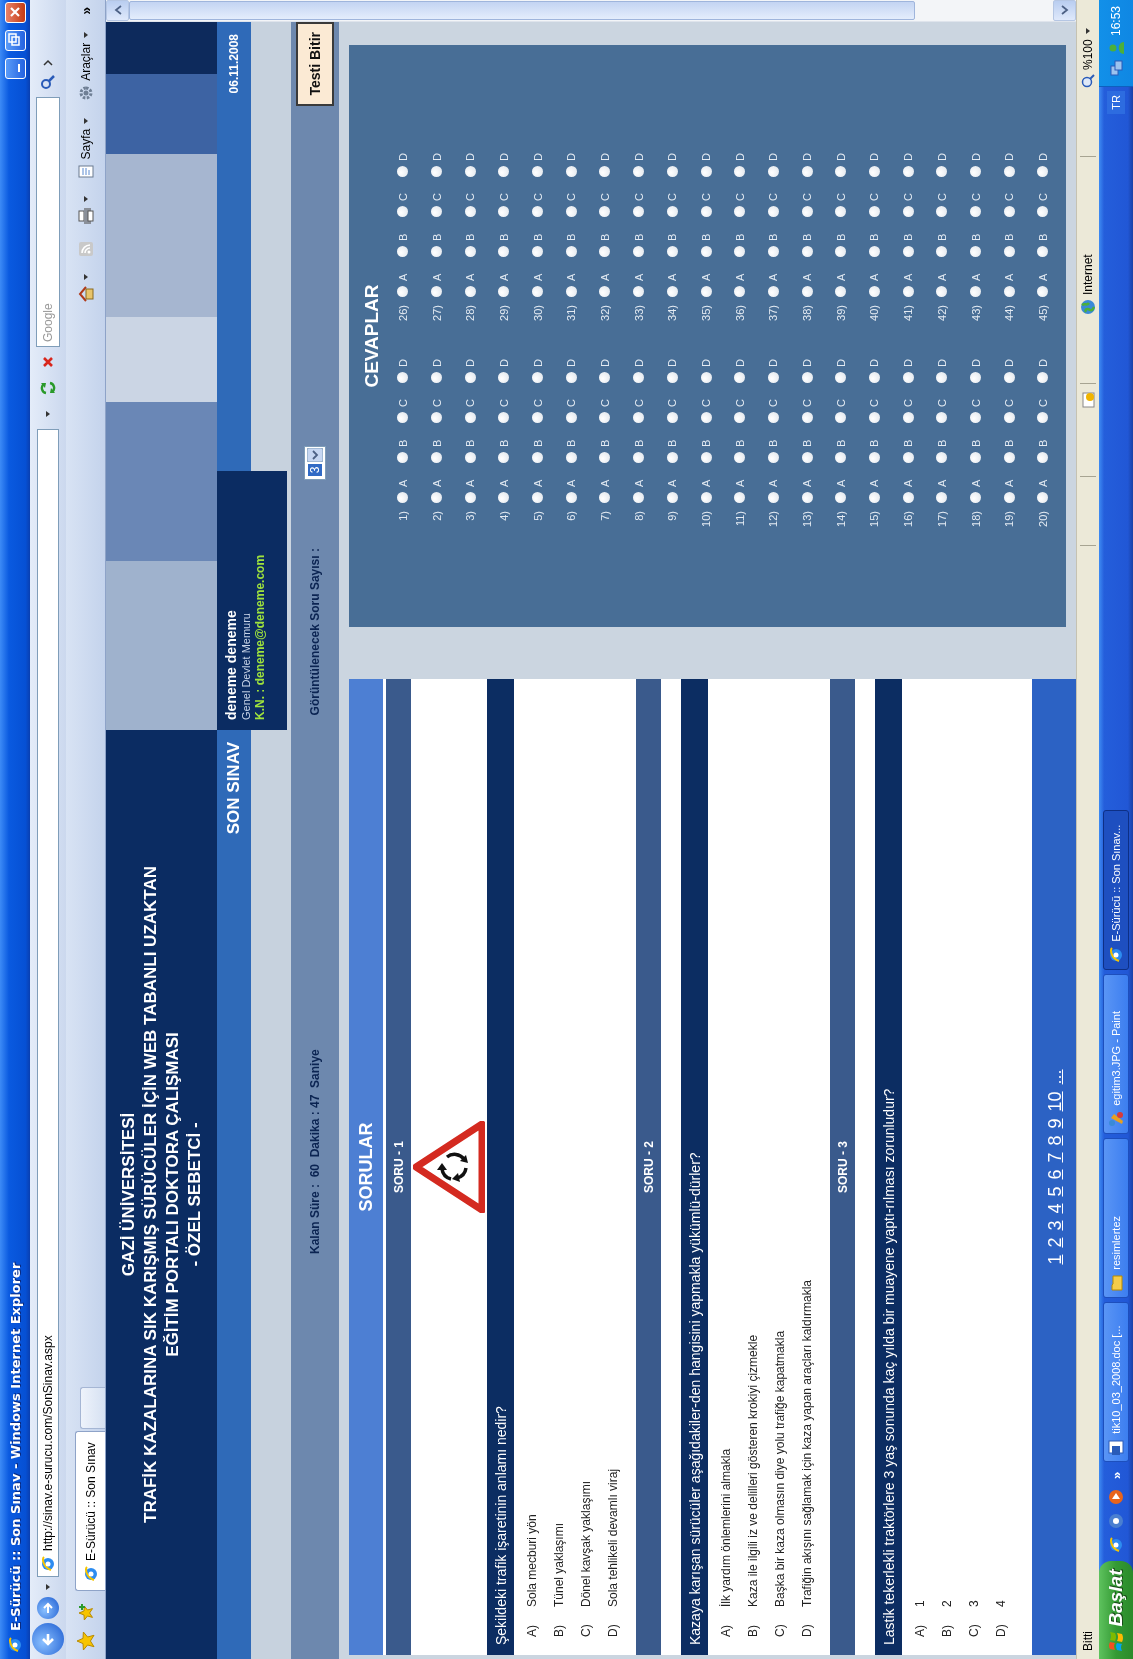 This screenshot has width=1133, height=1659. I want to click on address-field: http://sinav.e-surucu.com/SonSinav.aspx, so click(48, 1003).